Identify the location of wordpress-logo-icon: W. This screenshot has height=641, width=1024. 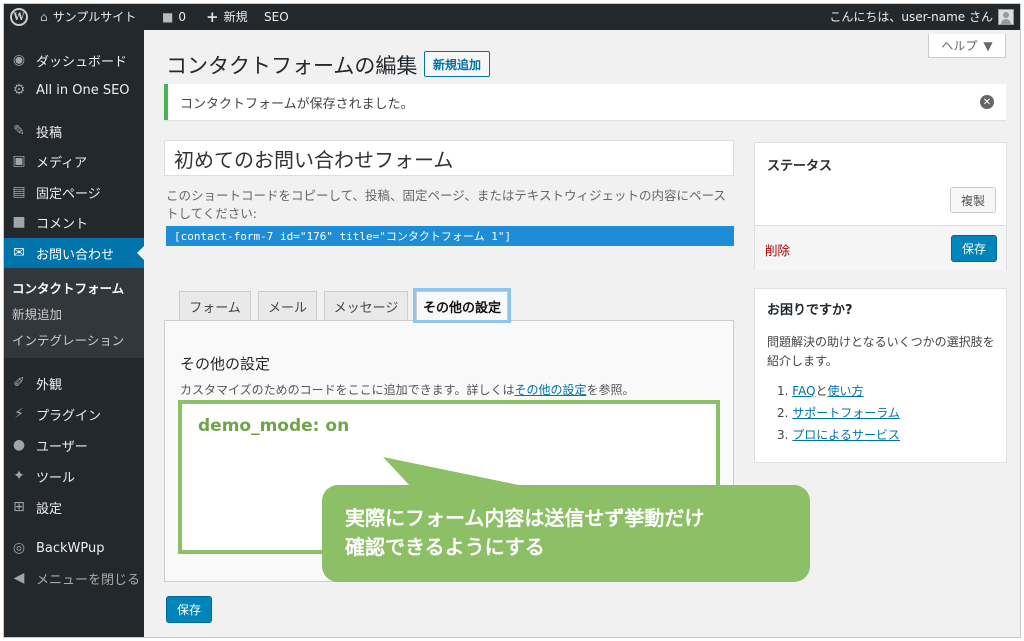
(19, 17).